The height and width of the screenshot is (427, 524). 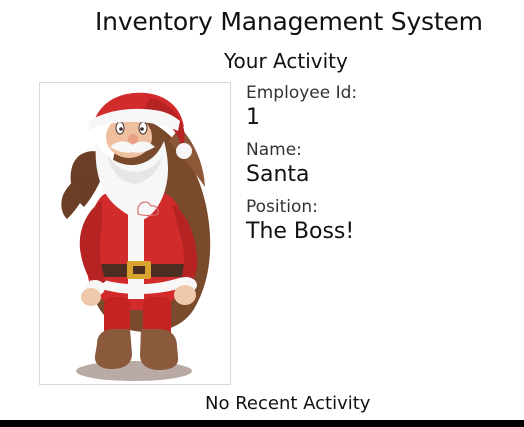 I want to click on employee-id-label: Employee Id:, so click(x=302, y=93).